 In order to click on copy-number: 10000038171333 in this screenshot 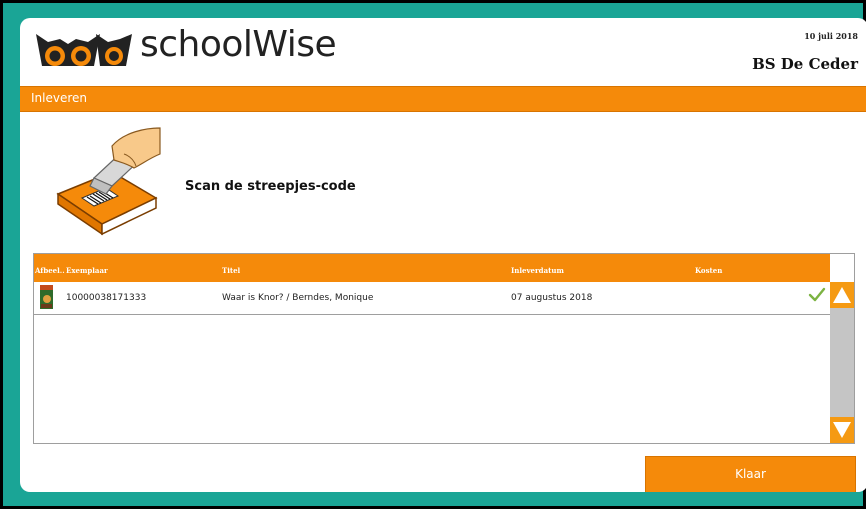, I will do `click(106, 298)`.